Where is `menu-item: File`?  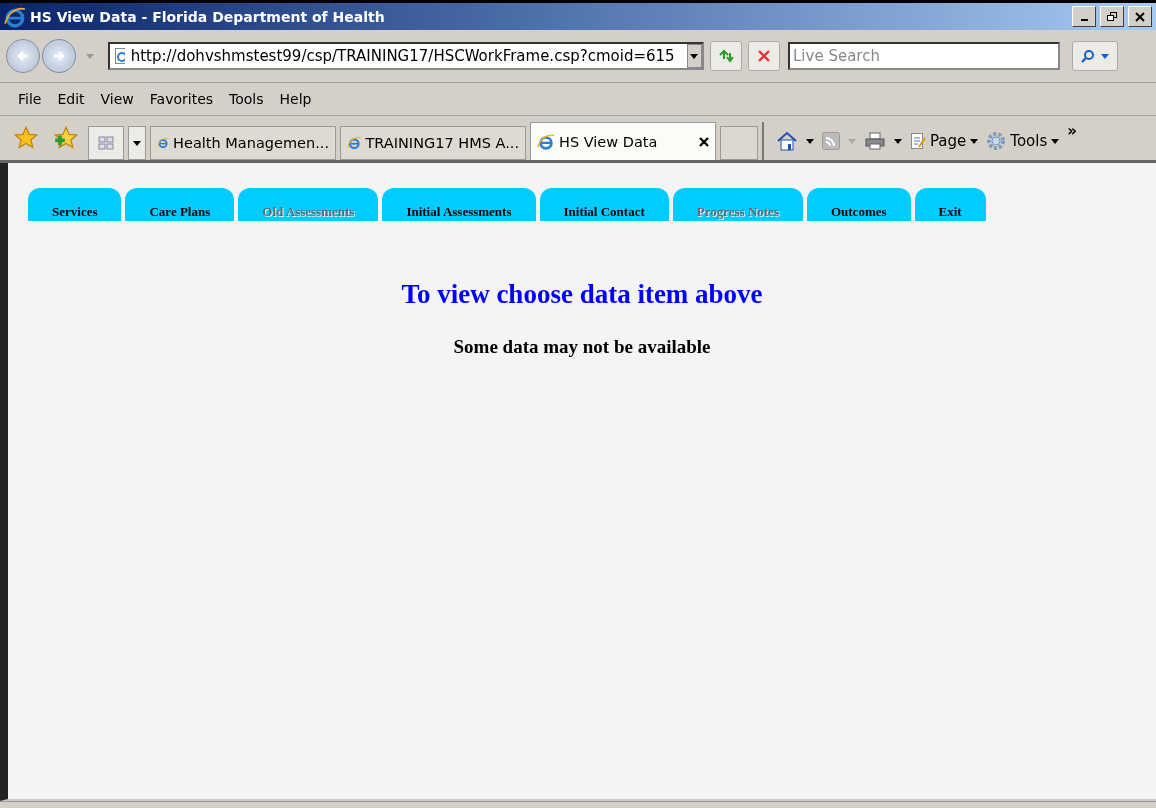 menu-item: File is located at coordinates (30, 99).